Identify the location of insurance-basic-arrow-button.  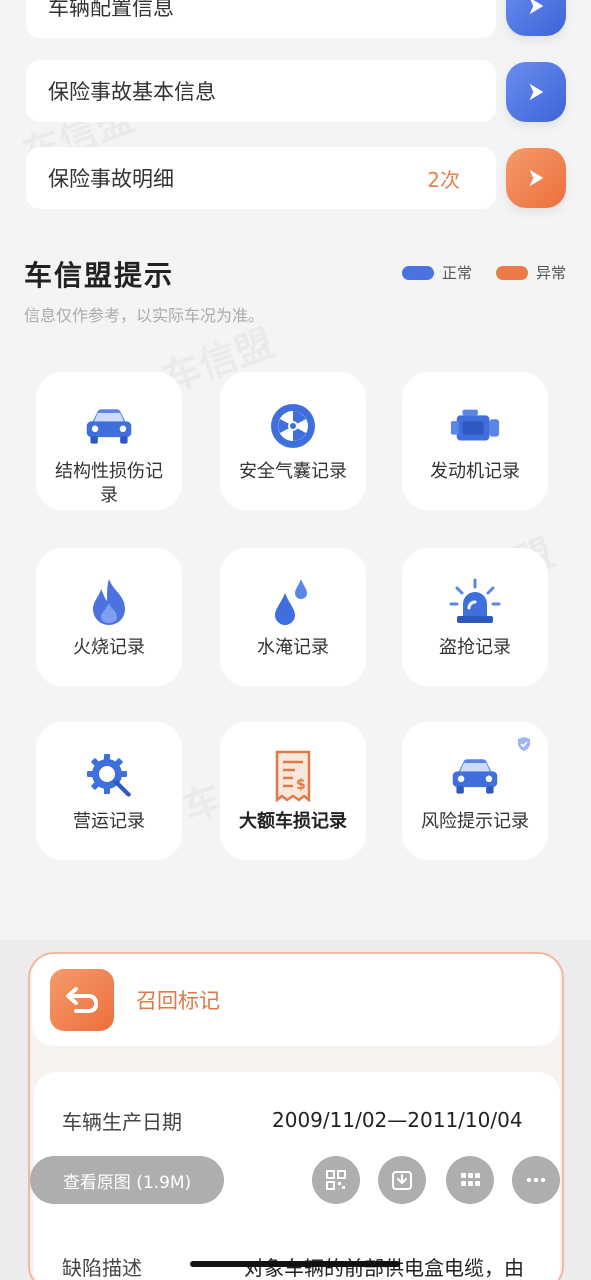
(536, 92).